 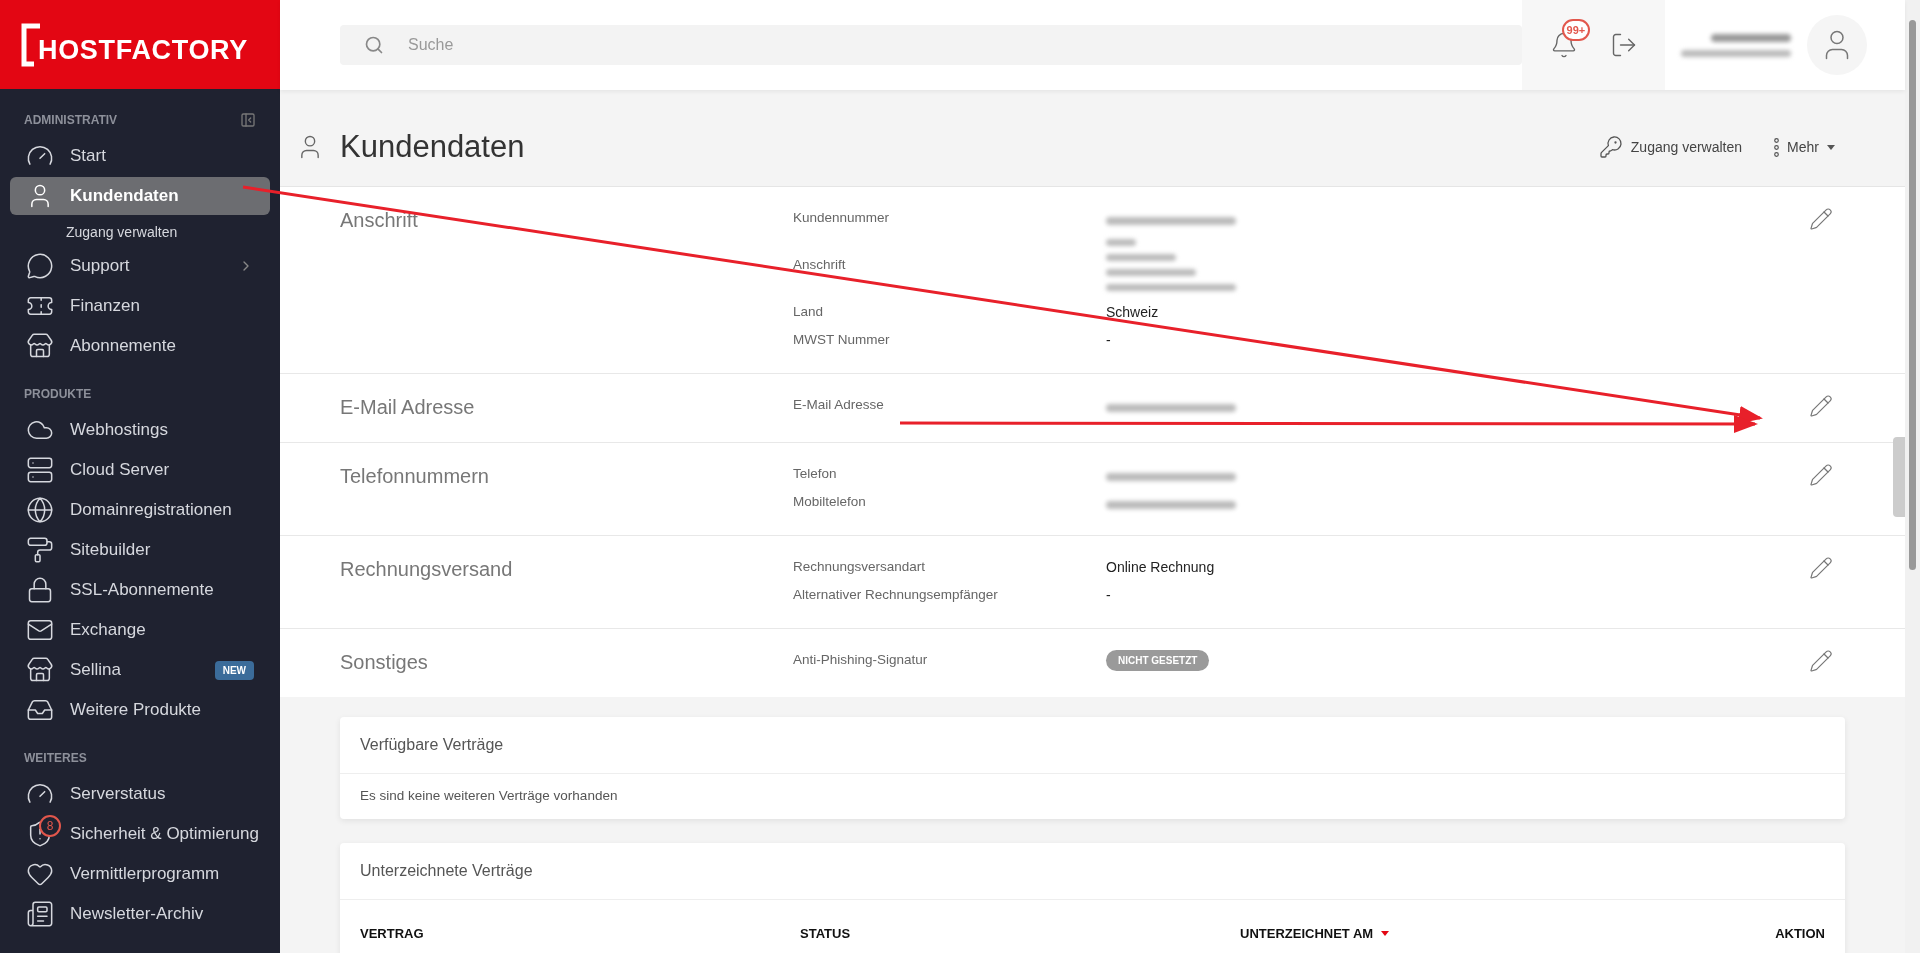 What do you see at coordinates (842, 217) in the screenshot?
I see `field-label: Kundennummer` at bounding box center [842, 217].